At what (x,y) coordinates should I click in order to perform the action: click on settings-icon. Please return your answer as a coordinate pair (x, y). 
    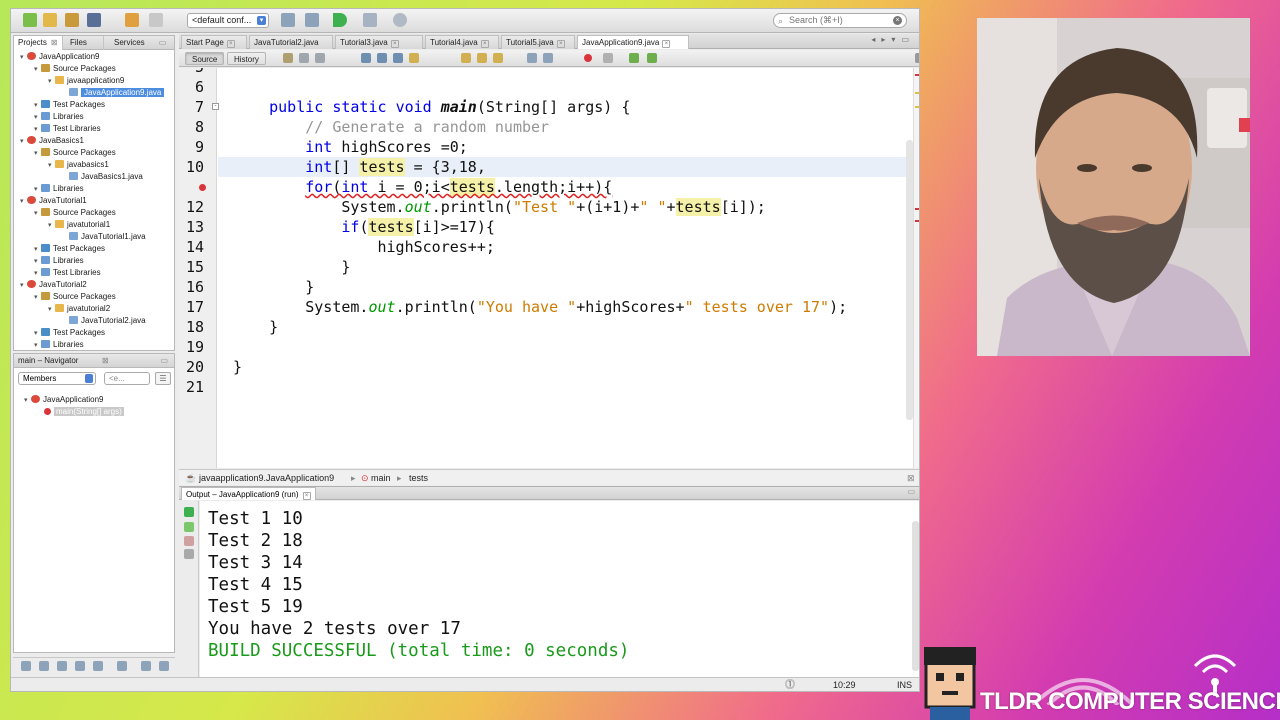
    Looking at the image, I should click on (189, 554).